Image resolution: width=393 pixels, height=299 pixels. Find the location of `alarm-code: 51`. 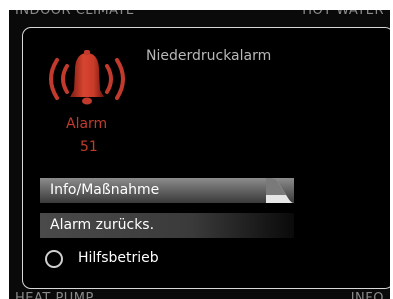

alarm-code: 51 is located at coordinates (89, 147).